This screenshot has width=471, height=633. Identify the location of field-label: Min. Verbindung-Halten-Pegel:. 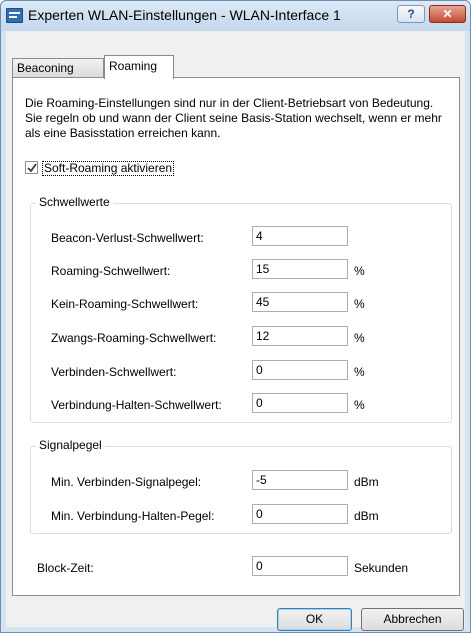
(133, 516).